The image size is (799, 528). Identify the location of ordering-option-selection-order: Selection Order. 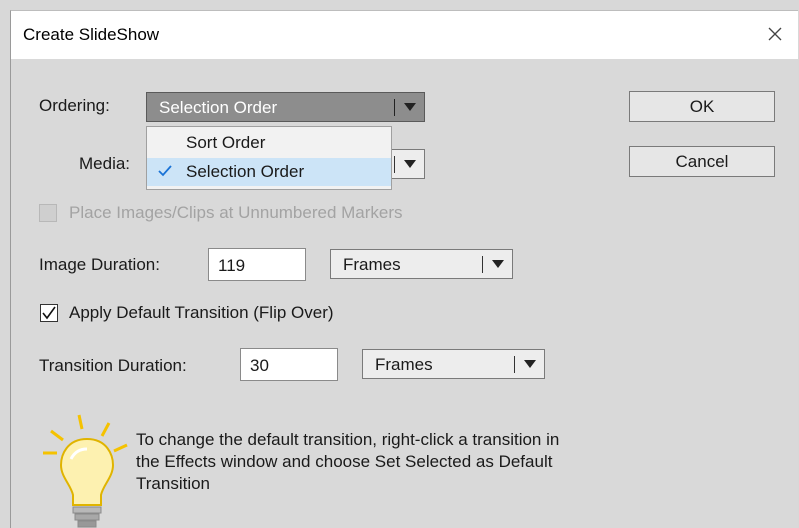
(269, 172).